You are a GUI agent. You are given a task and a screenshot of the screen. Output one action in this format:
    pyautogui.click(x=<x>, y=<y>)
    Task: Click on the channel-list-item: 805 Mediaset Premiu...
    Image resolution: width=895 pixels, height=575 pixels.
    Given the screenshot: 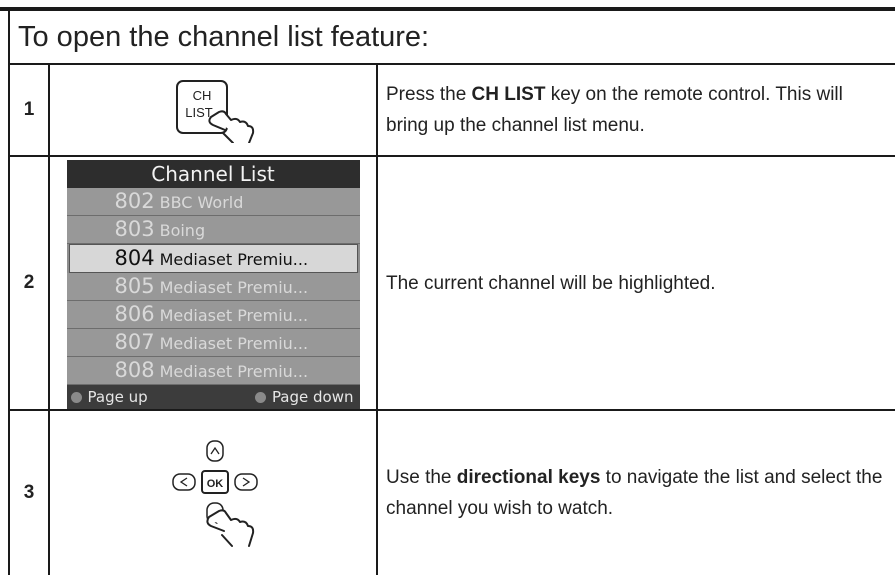 What is the action you would take?
    pyautogui.click(x=213, y=286)
    